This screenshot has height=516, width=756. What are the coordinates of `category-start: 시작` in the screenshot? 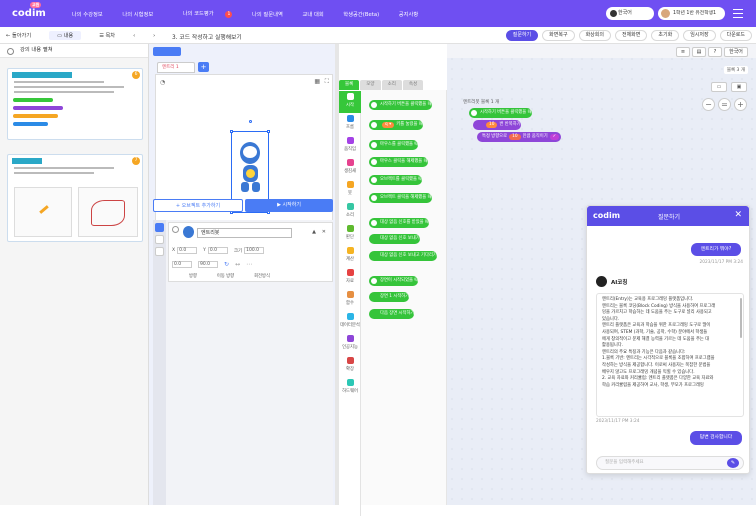 It's located at (350, 102).